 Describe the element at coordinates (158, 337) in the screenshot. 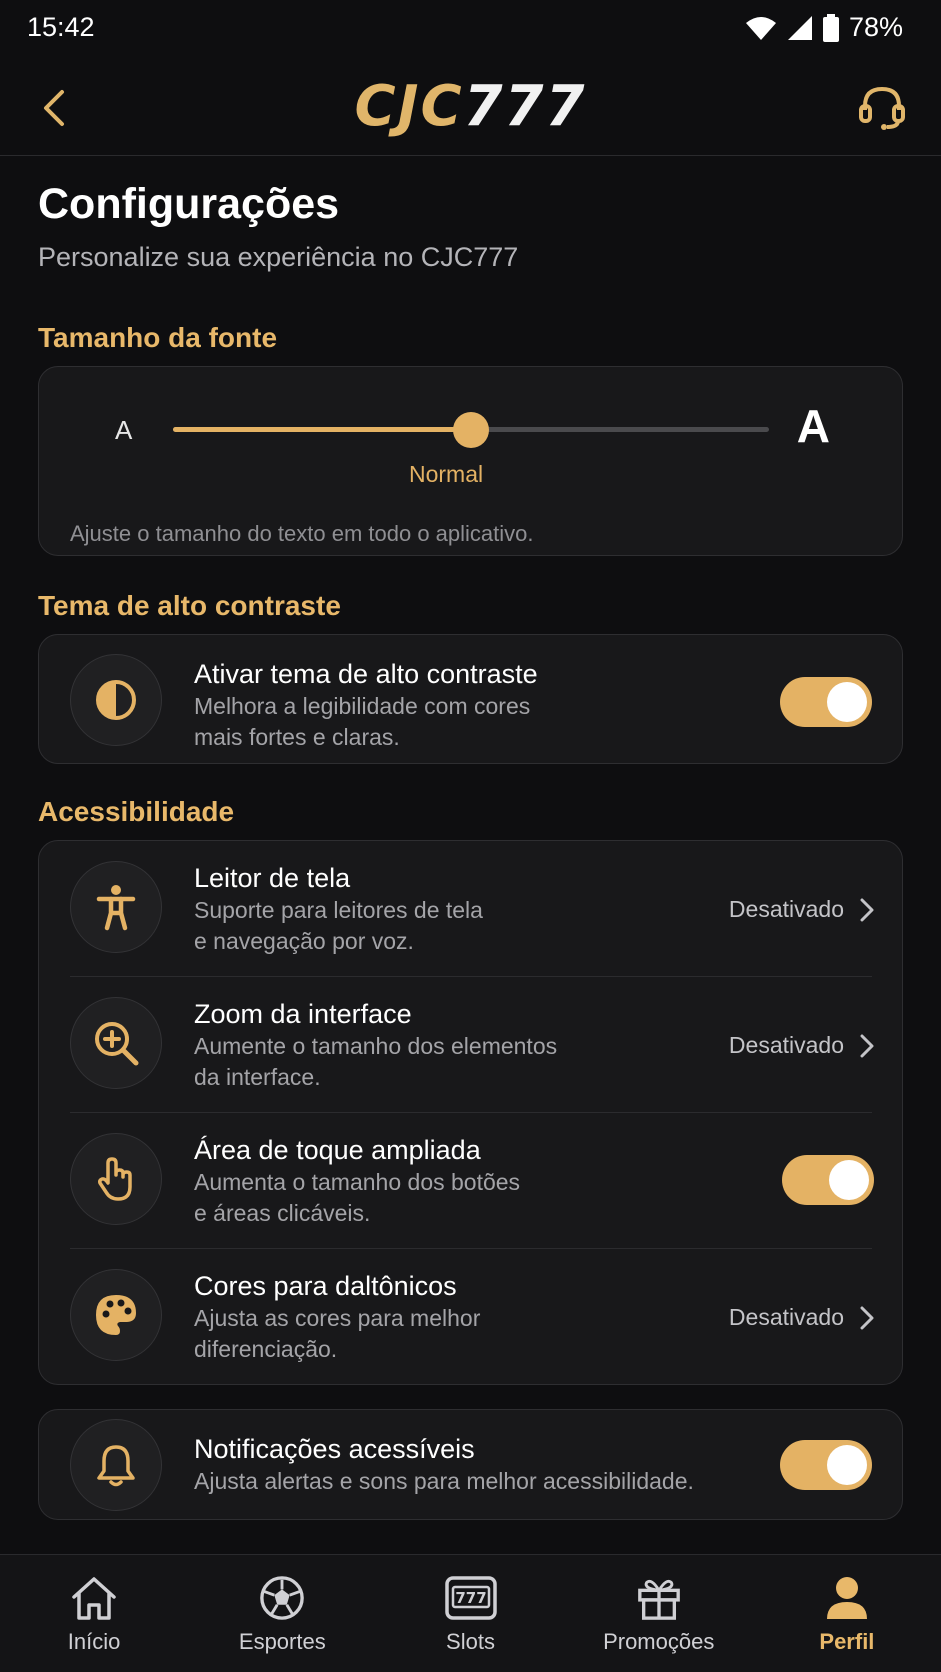

I see `section-title-font-size: Tamanho da fonte` at that location.